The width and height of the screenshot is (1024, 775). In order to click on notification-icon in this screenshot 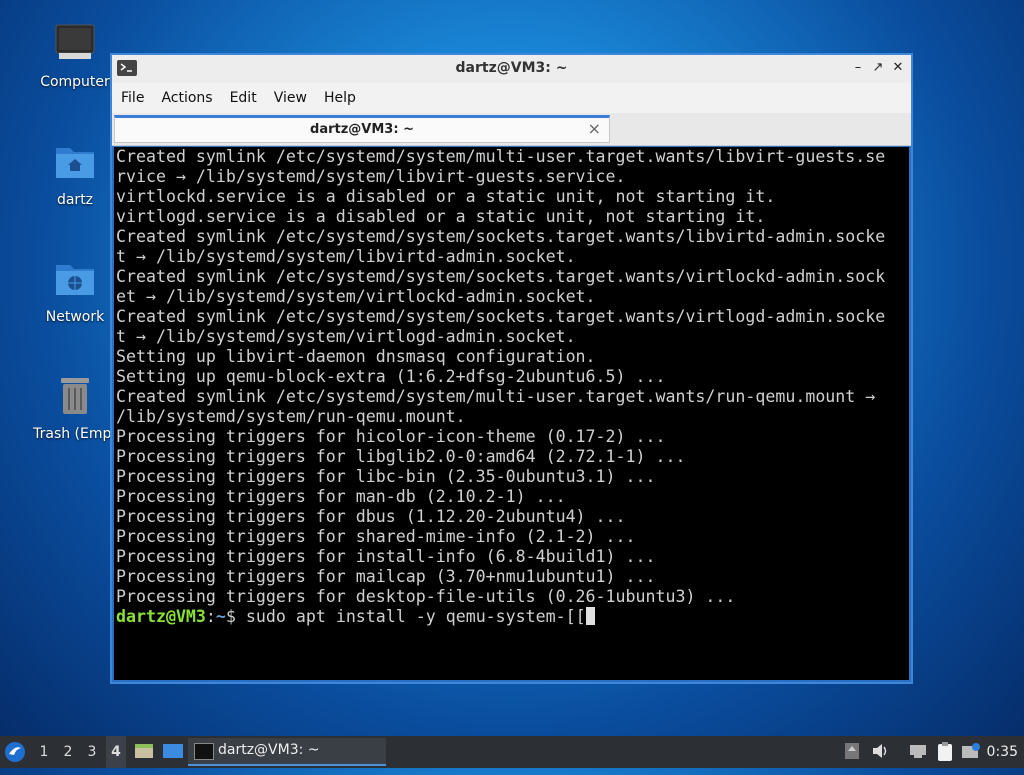, I will do `click(970, 751)`.